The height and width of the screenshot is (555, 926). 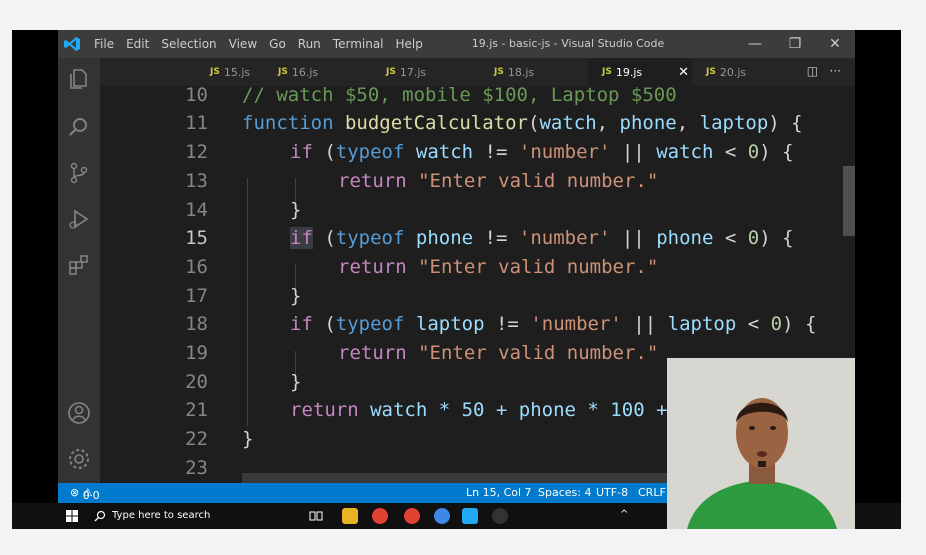 I want to click on line-number-current: 15, so click(x=196, y=238).